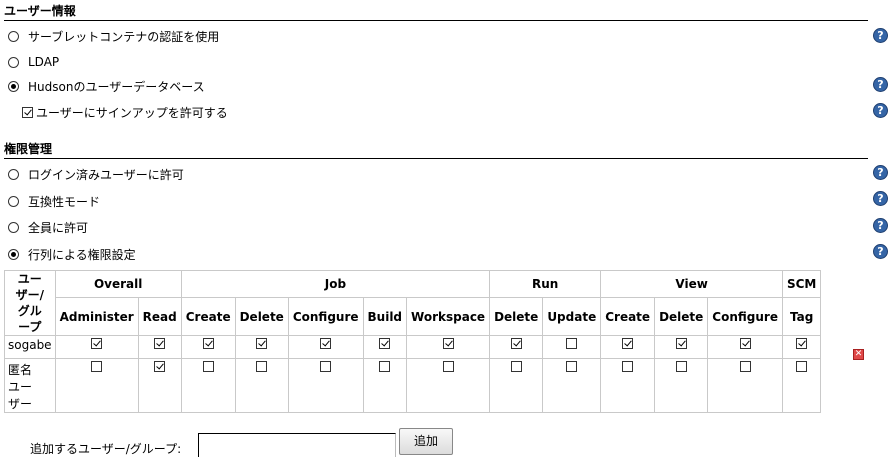 This screenshot has height=461, width=893. Describe the element at coordinates (30, 327) in the screenshot. I see `user-group-header-line: ープ` at that location.